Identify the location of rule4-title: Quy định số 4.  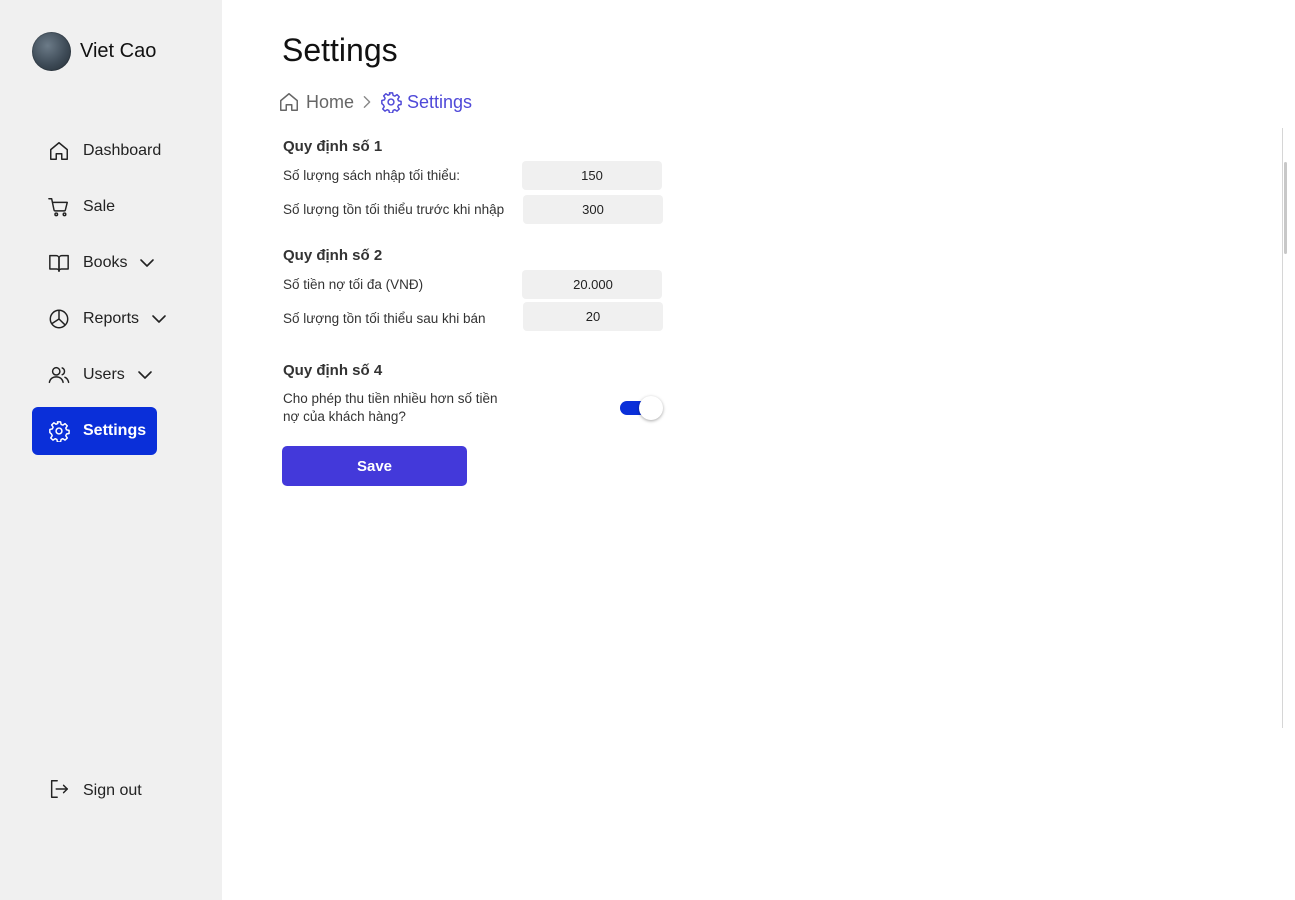
(333, 370).